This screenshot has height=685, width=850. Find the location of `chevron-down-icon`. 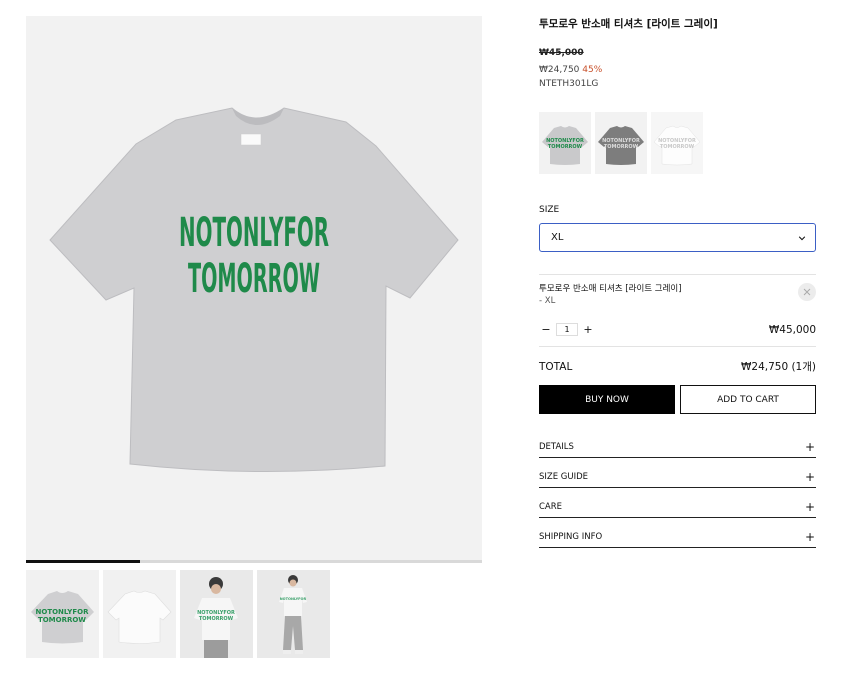

chevron-down-icon is located at coordinates (802, 237).